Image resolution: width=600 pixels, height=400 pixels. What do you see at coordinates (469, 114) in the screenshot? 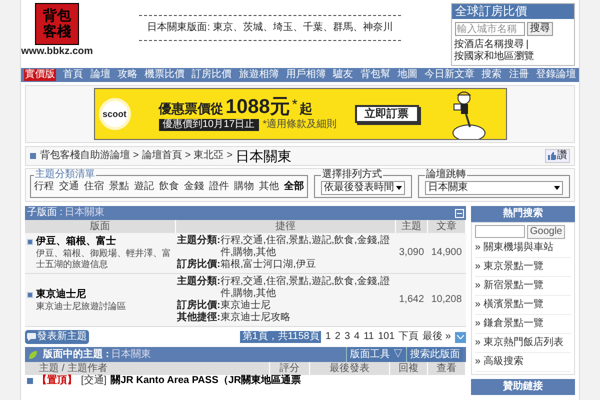
I see `mascot-drawing` at bounding box center [469, 114].